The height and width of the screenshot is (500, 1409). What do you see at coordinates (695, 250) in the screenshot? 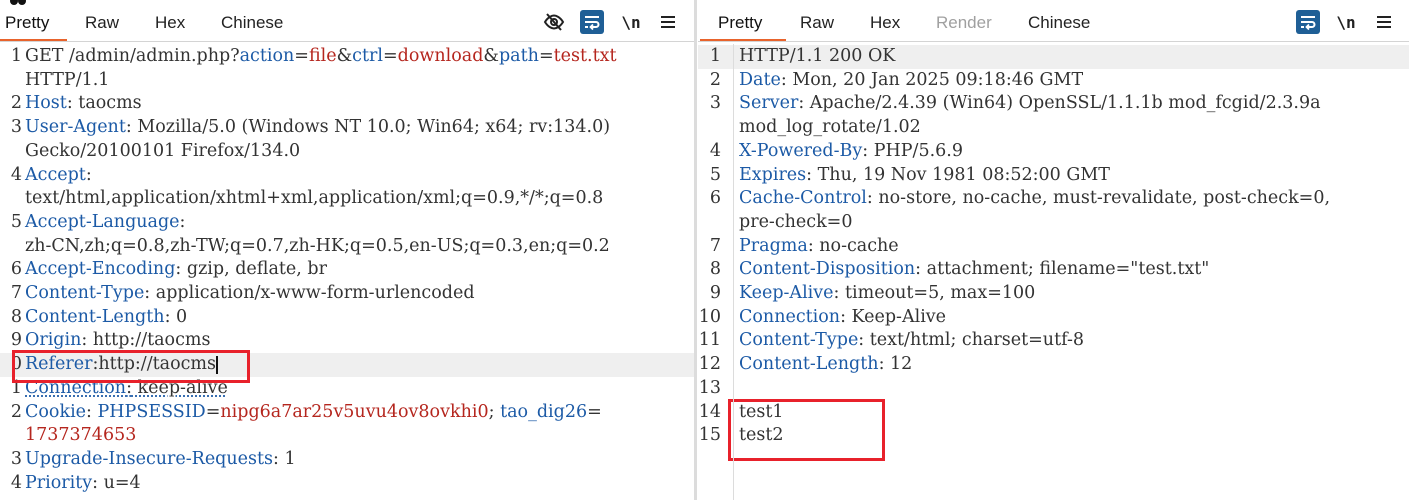
I see `pane-divider` at bounding box center [695, 250].